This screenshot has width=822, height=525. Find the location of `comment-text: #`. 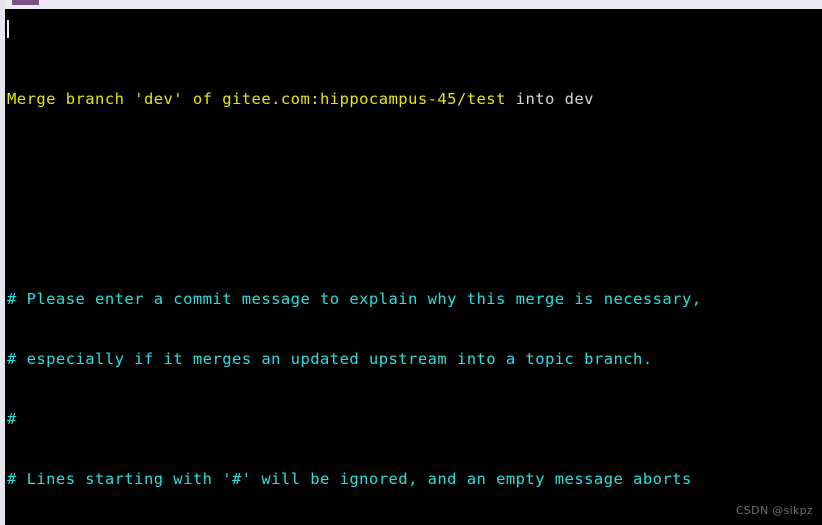

comment-text: # is located at coordinates (12, 419).